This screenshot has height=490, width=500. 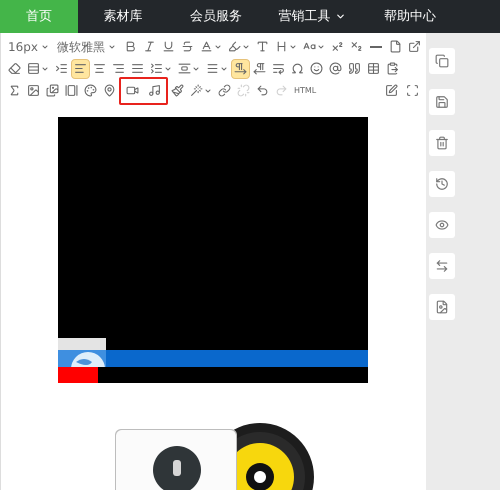 I want to click on nav-tab: 素材库, so click(x=123, y=16).